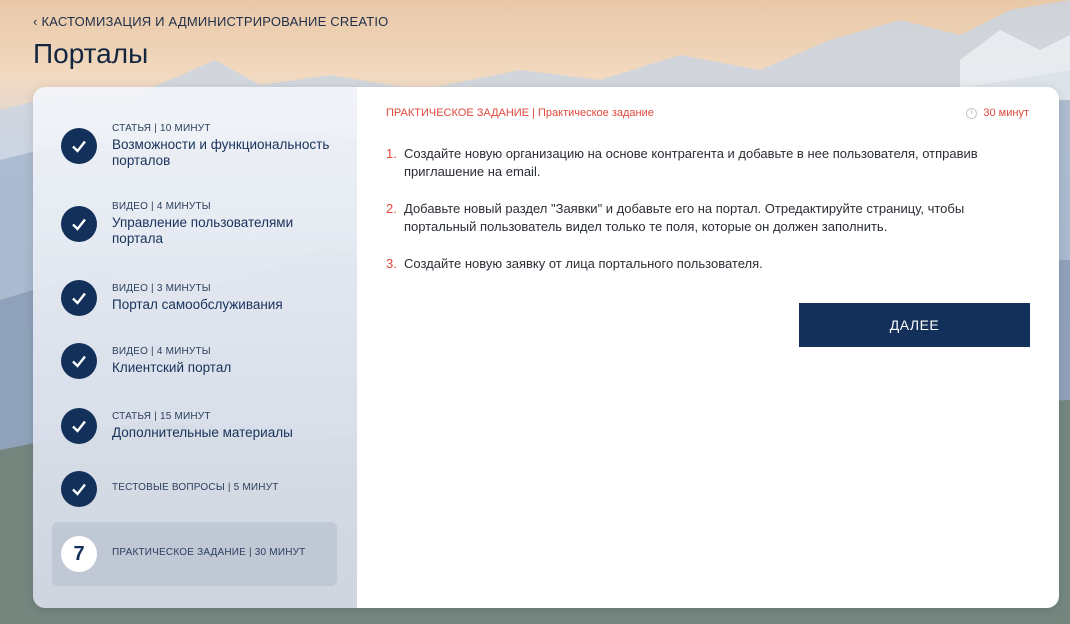 The image size is (1070, 624). What do you see at coordinates (215, 21) in the screenshot?
I see `breadcrumb-label: КАСТОМИЗАЦИЯ И АДМИНИСТРИРОВАНИЕ CREATIO` at bounding box center [215, 21].